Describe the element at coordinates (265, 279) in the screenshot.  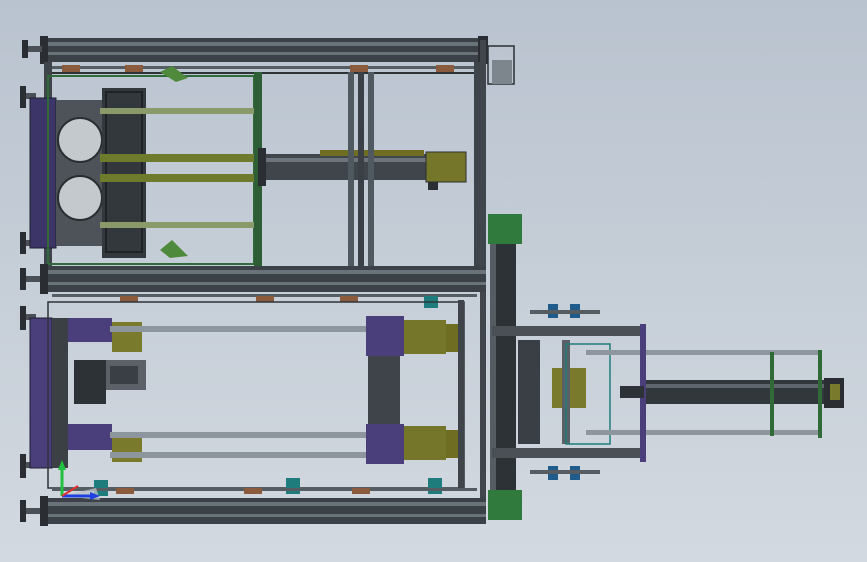
I see `middle-rail` at that location.